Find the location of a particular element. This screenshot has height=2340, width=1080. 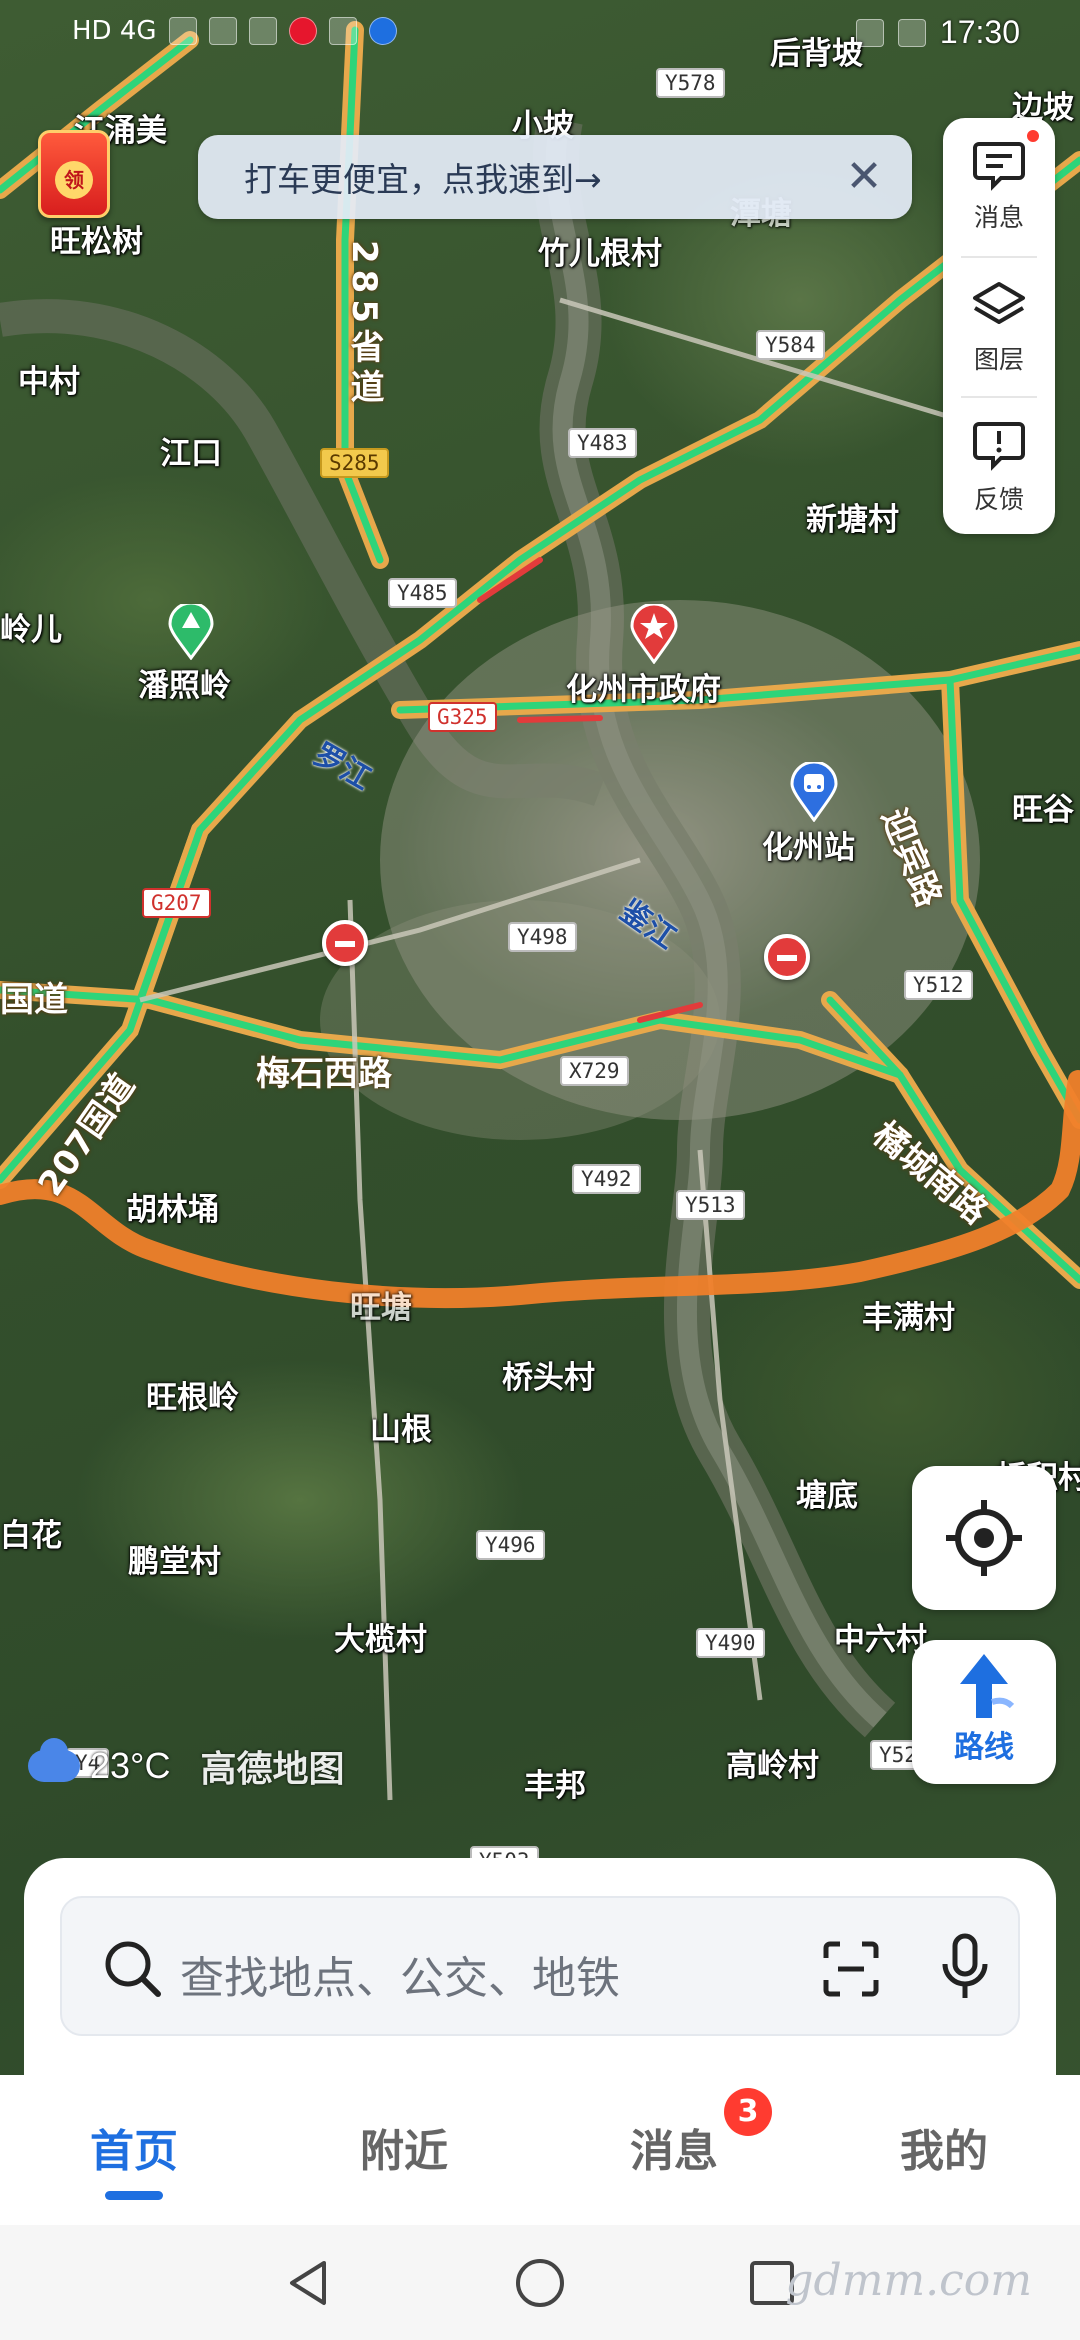

messages-button: 消息 is located at coordinates (999, 183).